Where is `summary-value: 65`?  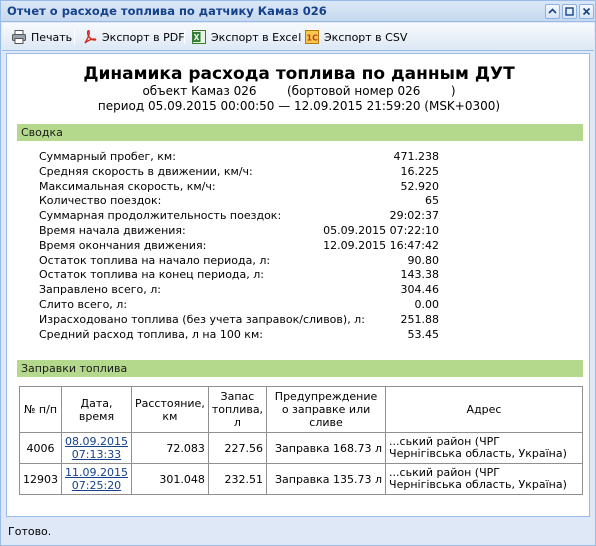 summary-value: 65 is located at coordinates (432, 201).